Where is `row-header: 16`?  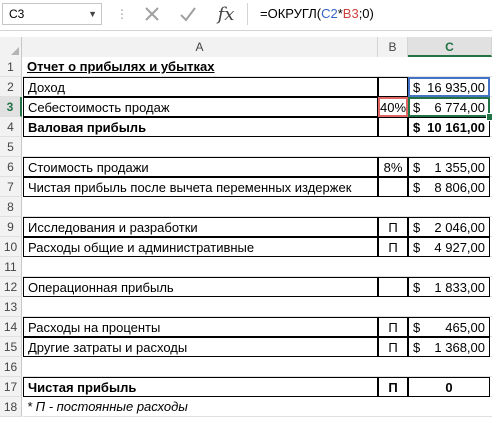 row-header: 16 is located at coordinates (11, 367).